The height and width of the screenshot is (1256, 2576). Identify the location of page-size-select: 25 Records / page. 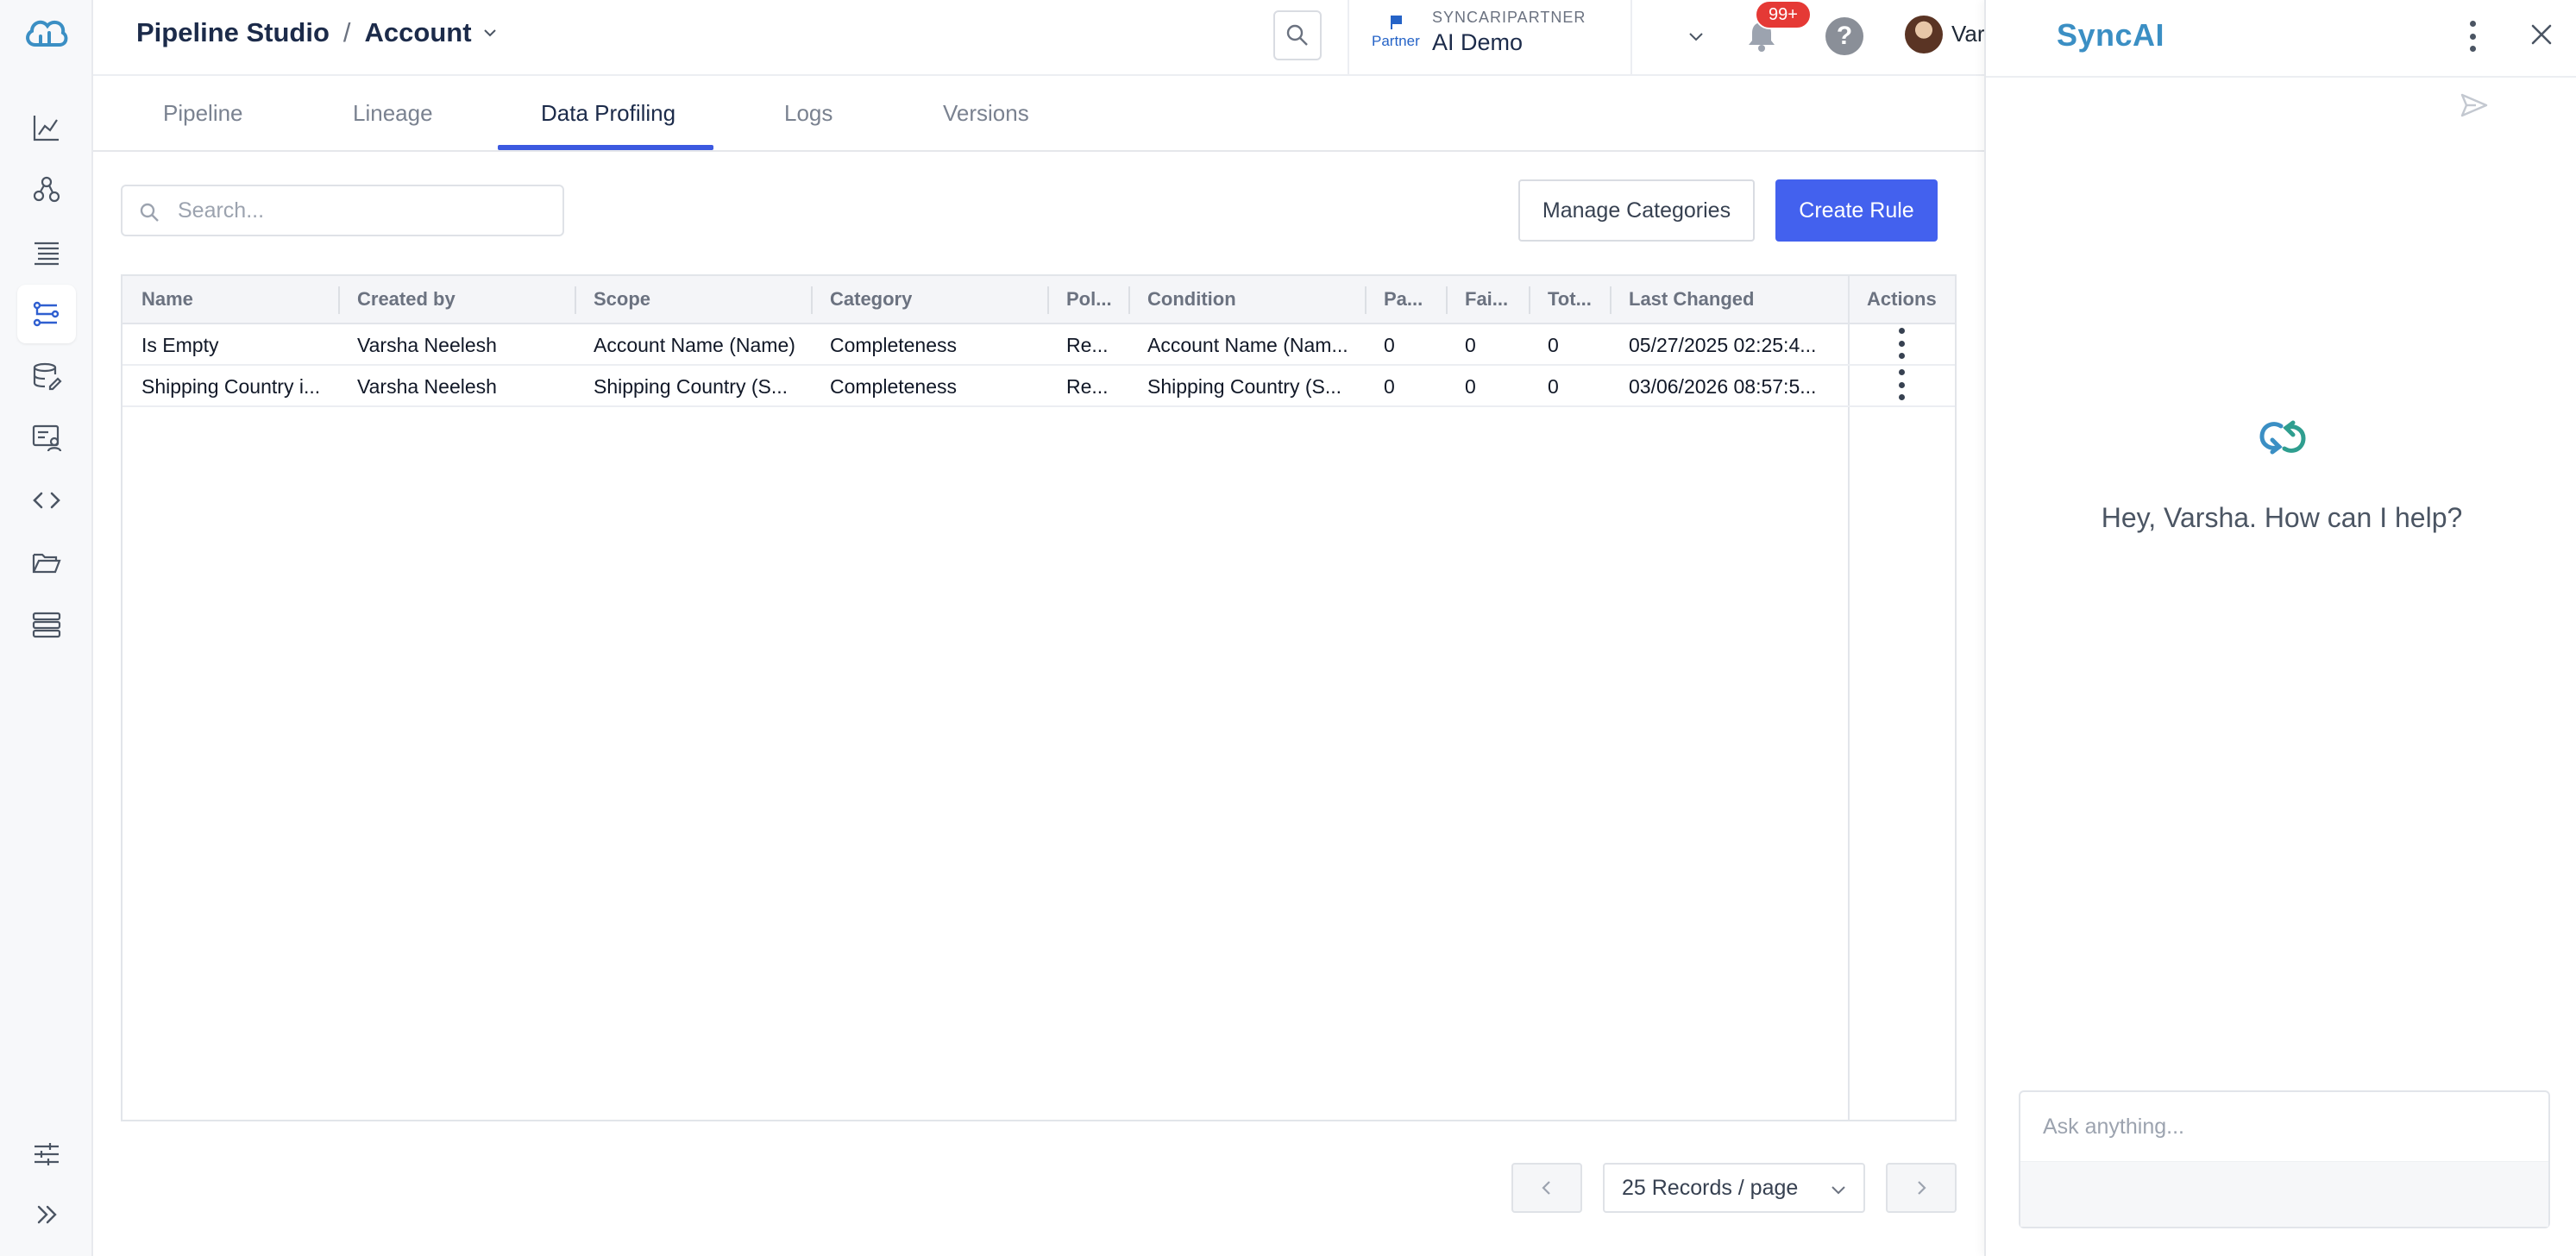
(1734, 1188).